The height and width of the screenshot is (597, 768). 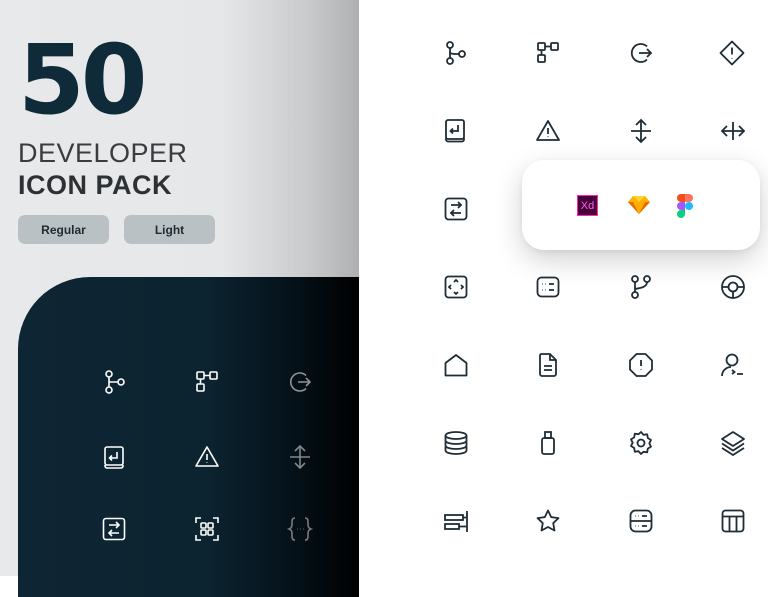 I want to click on home-icon, so click(x=456, y=365).